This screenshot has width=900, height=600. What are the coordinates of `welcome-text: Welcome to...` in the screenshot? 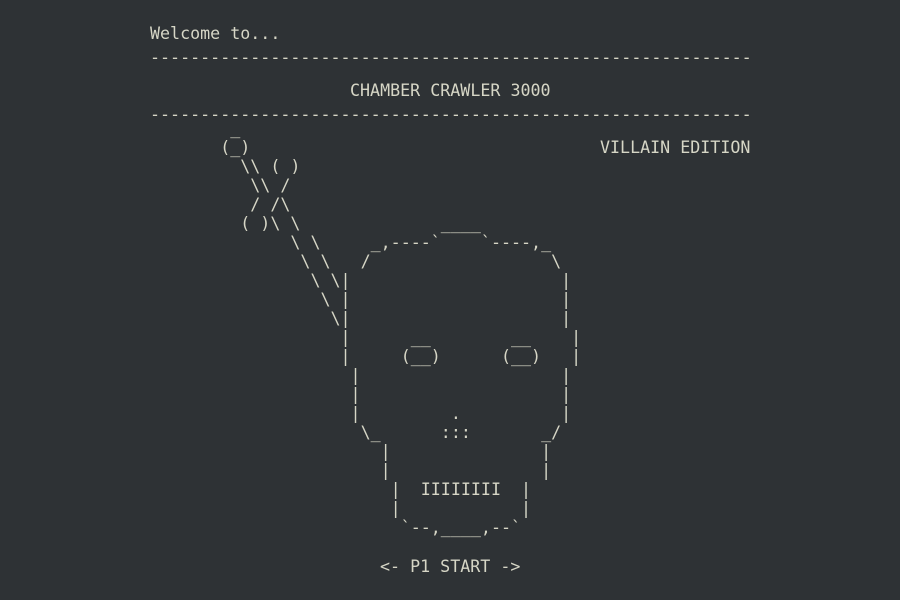 It's located at (215, 33).